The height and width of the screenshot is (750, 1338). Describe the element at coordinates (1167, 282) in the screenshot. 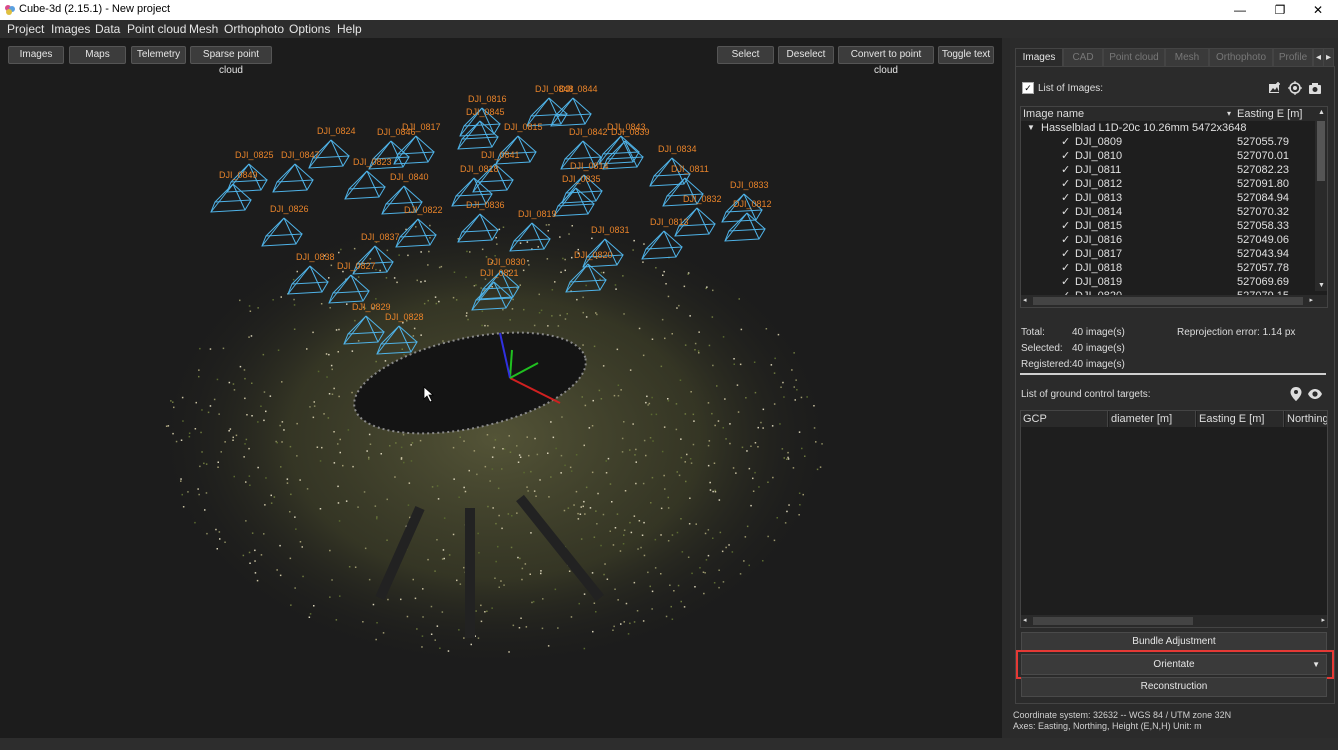

I see `table-row: ✓ DJI_0819 527069.69` at that location.